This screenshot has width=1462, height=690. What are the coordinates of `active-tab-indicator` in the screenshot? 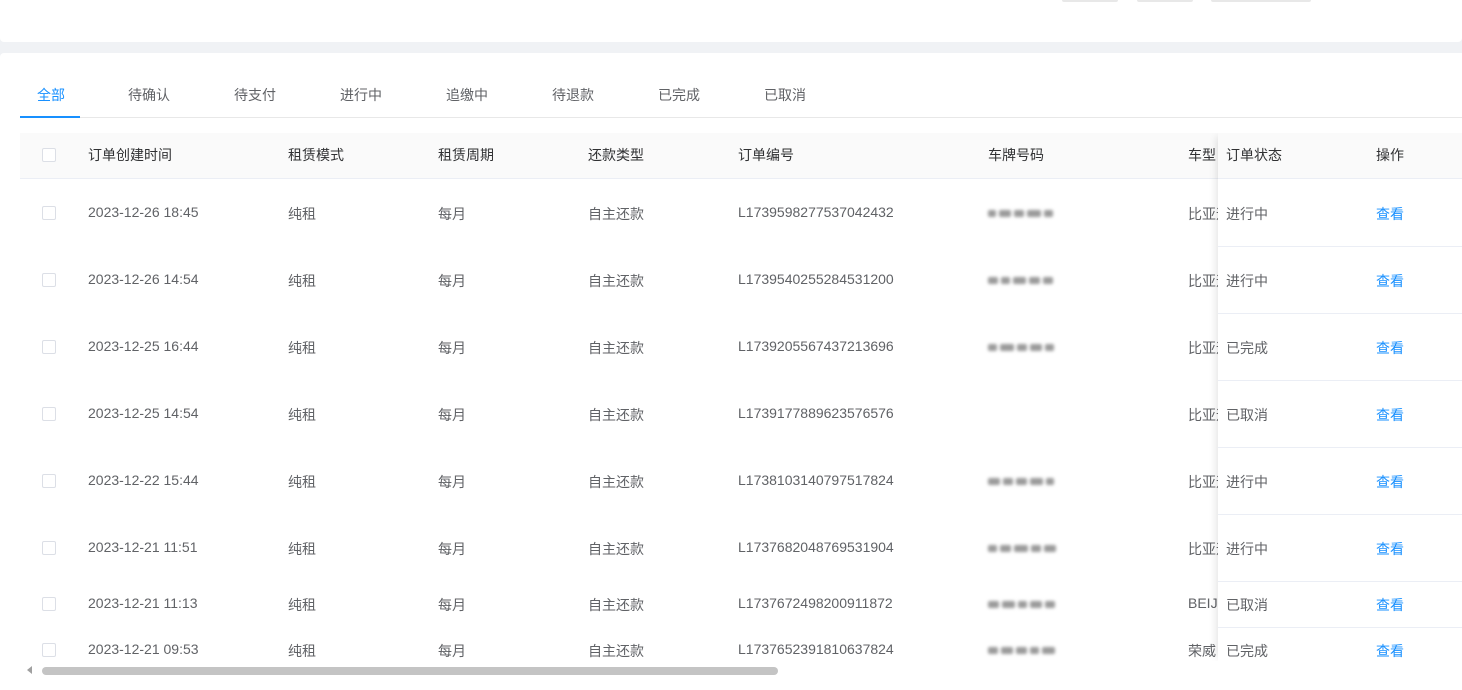 It's located at (50, 117).